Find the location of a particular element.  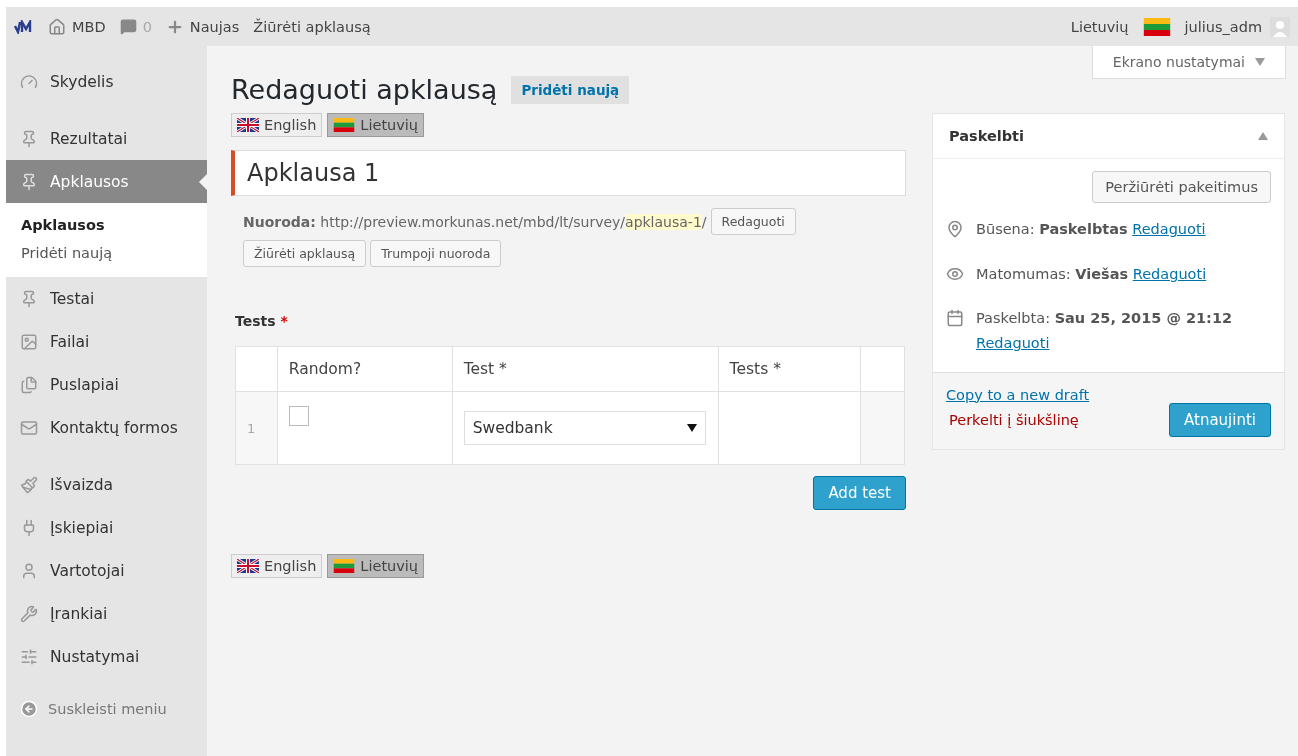

tests-label: Tests * is located at coordinates (262, 321).